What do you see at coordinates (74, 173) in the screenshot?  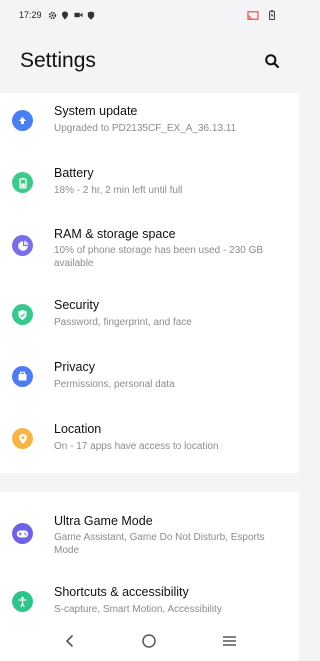 I see `settings-item-label: Battery` at bounding box center [74, 173].